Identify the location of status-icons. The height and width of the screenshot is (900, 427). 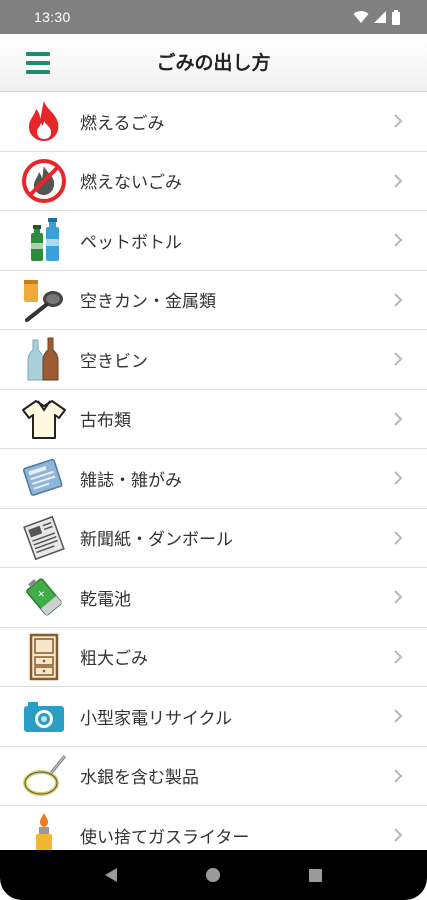
(377, 17).